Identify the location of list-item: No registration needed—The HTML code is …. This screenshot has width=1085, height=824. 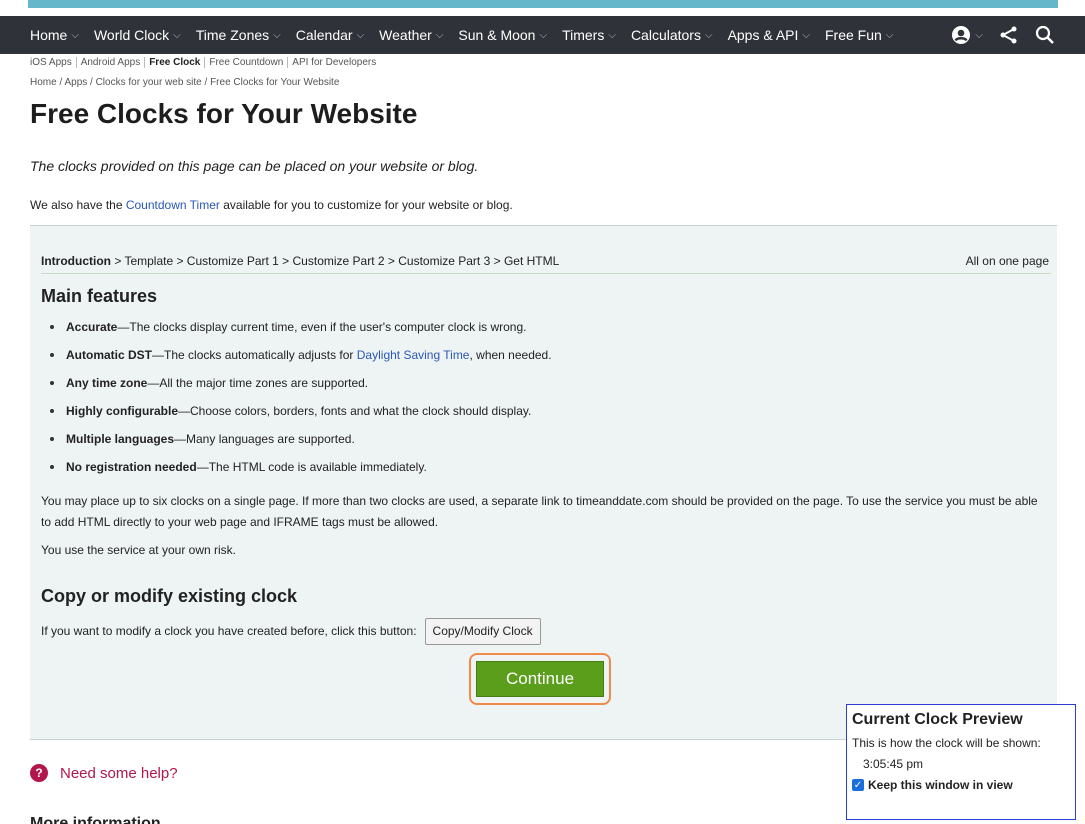
(541, 473).